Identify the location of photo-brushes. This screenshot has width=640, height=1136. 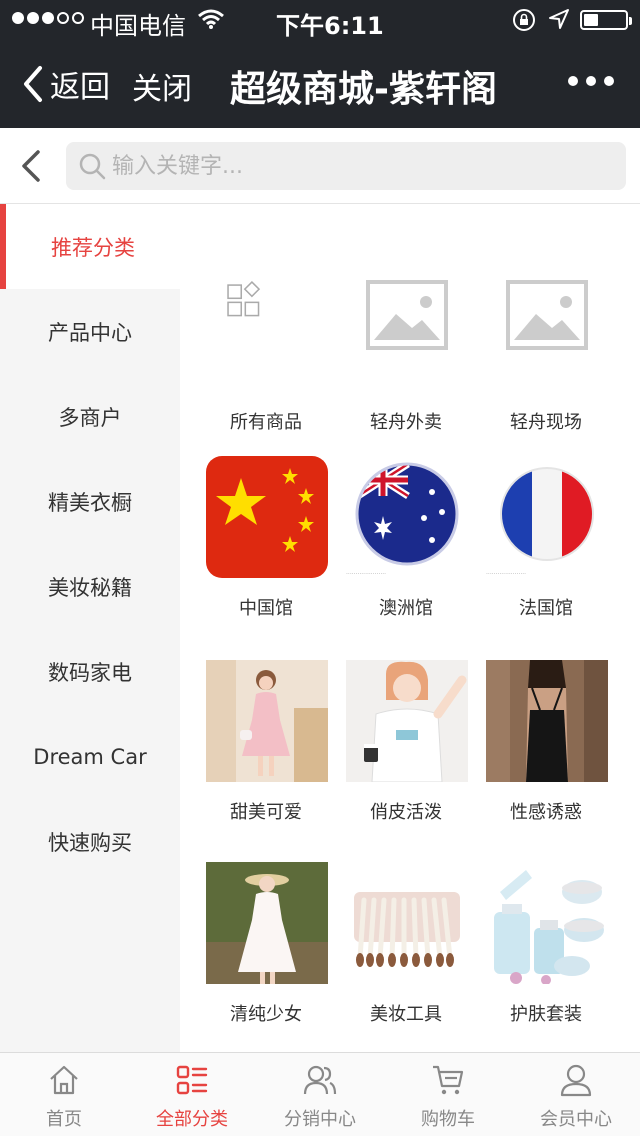
(407, 923).